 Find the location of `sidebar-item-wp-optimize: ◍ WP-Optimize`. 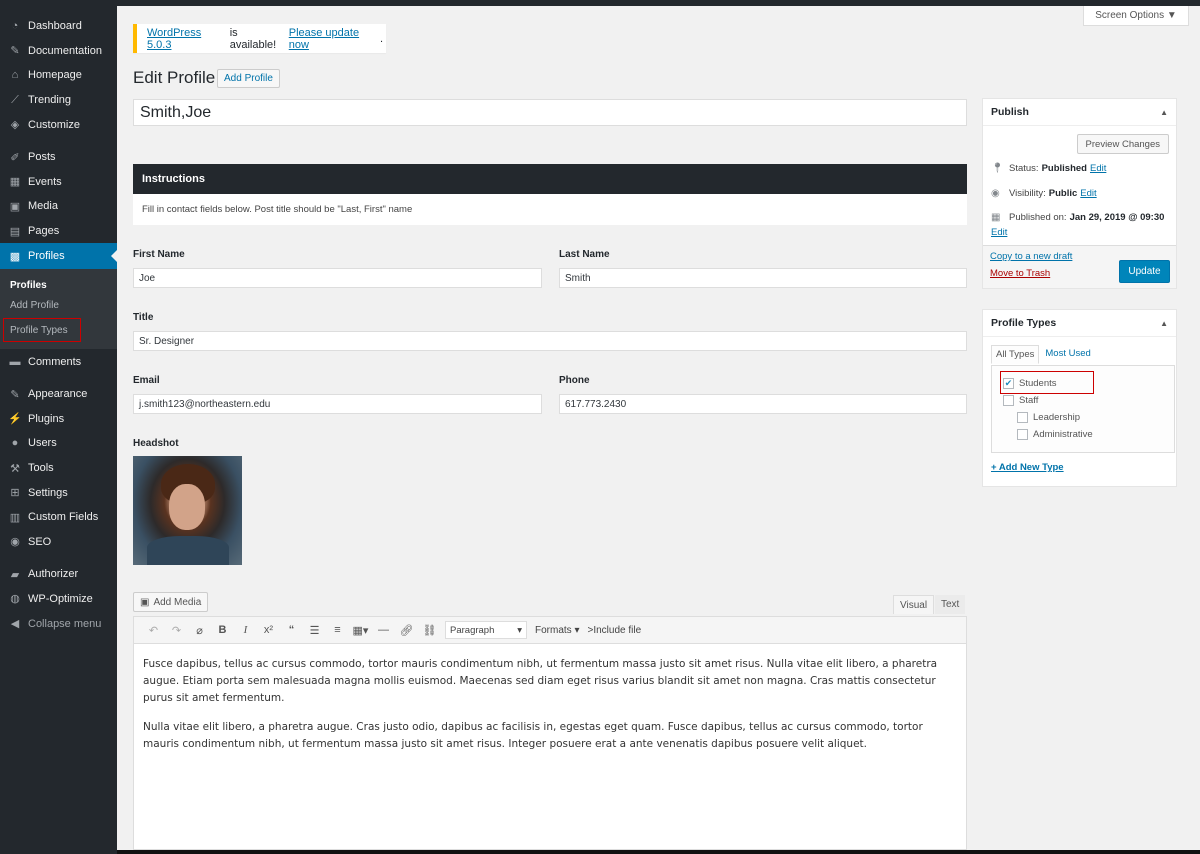

sidebar-item-wp-optimize: ◍ WP-Optimize is located at coordinates (58, 599).